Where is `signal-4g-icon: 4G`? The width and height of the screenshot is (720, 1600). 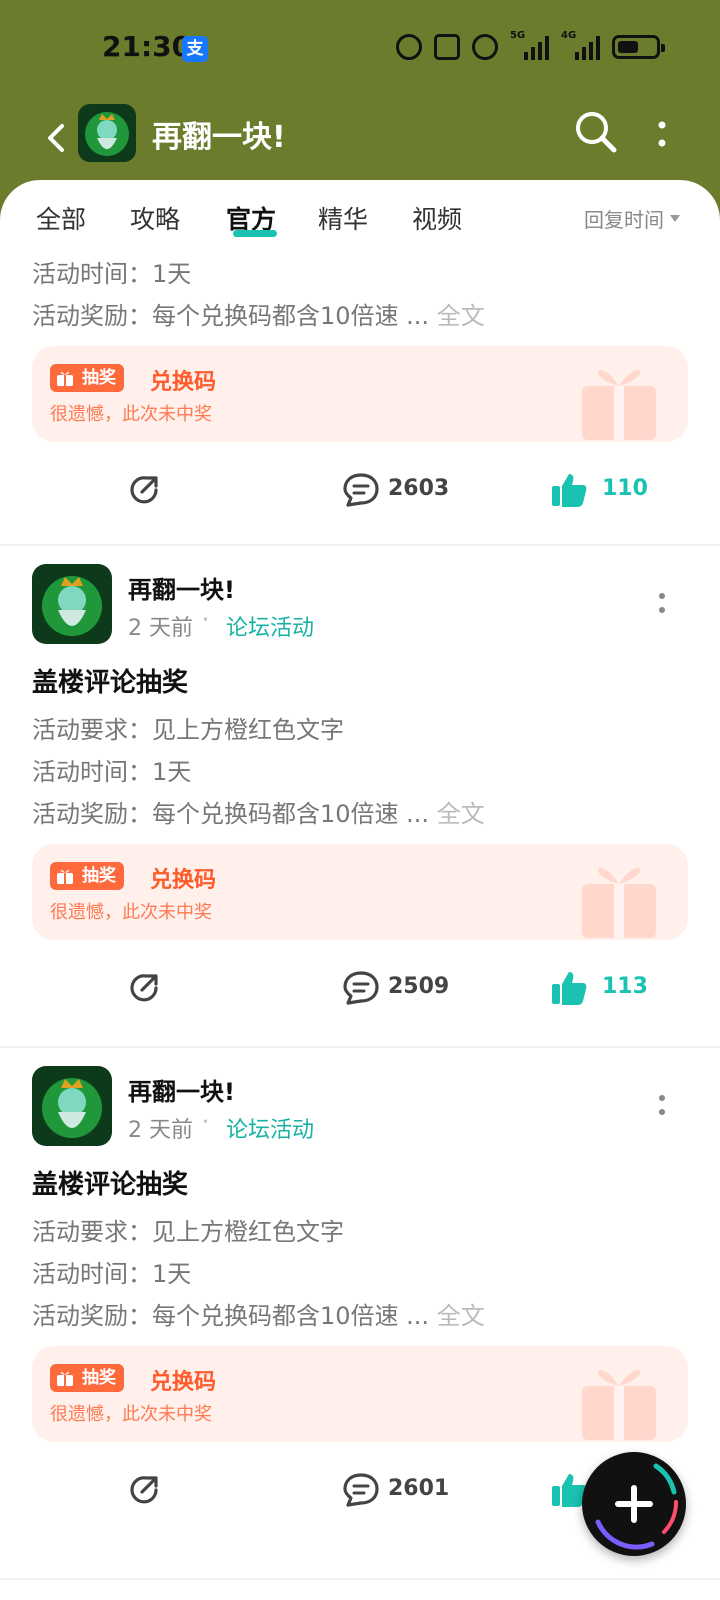
signal-4g-icon: 4G is located at coordinates (580, 45).